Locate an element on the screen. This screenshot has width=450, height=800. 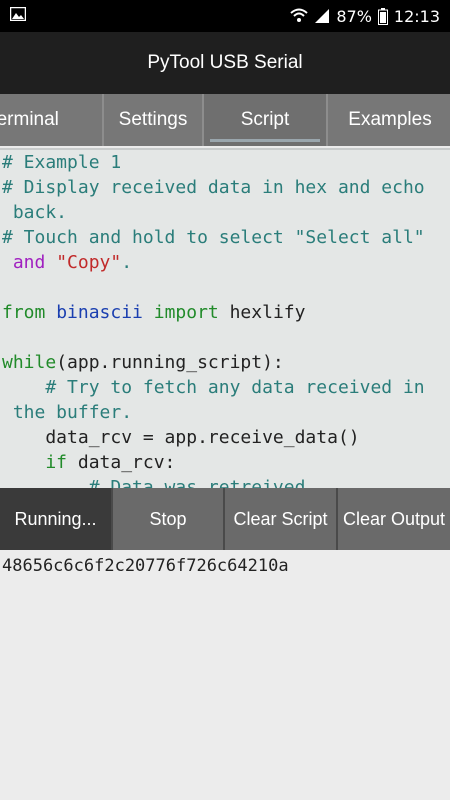
code-token: back. is located at coordinates (35, 212).